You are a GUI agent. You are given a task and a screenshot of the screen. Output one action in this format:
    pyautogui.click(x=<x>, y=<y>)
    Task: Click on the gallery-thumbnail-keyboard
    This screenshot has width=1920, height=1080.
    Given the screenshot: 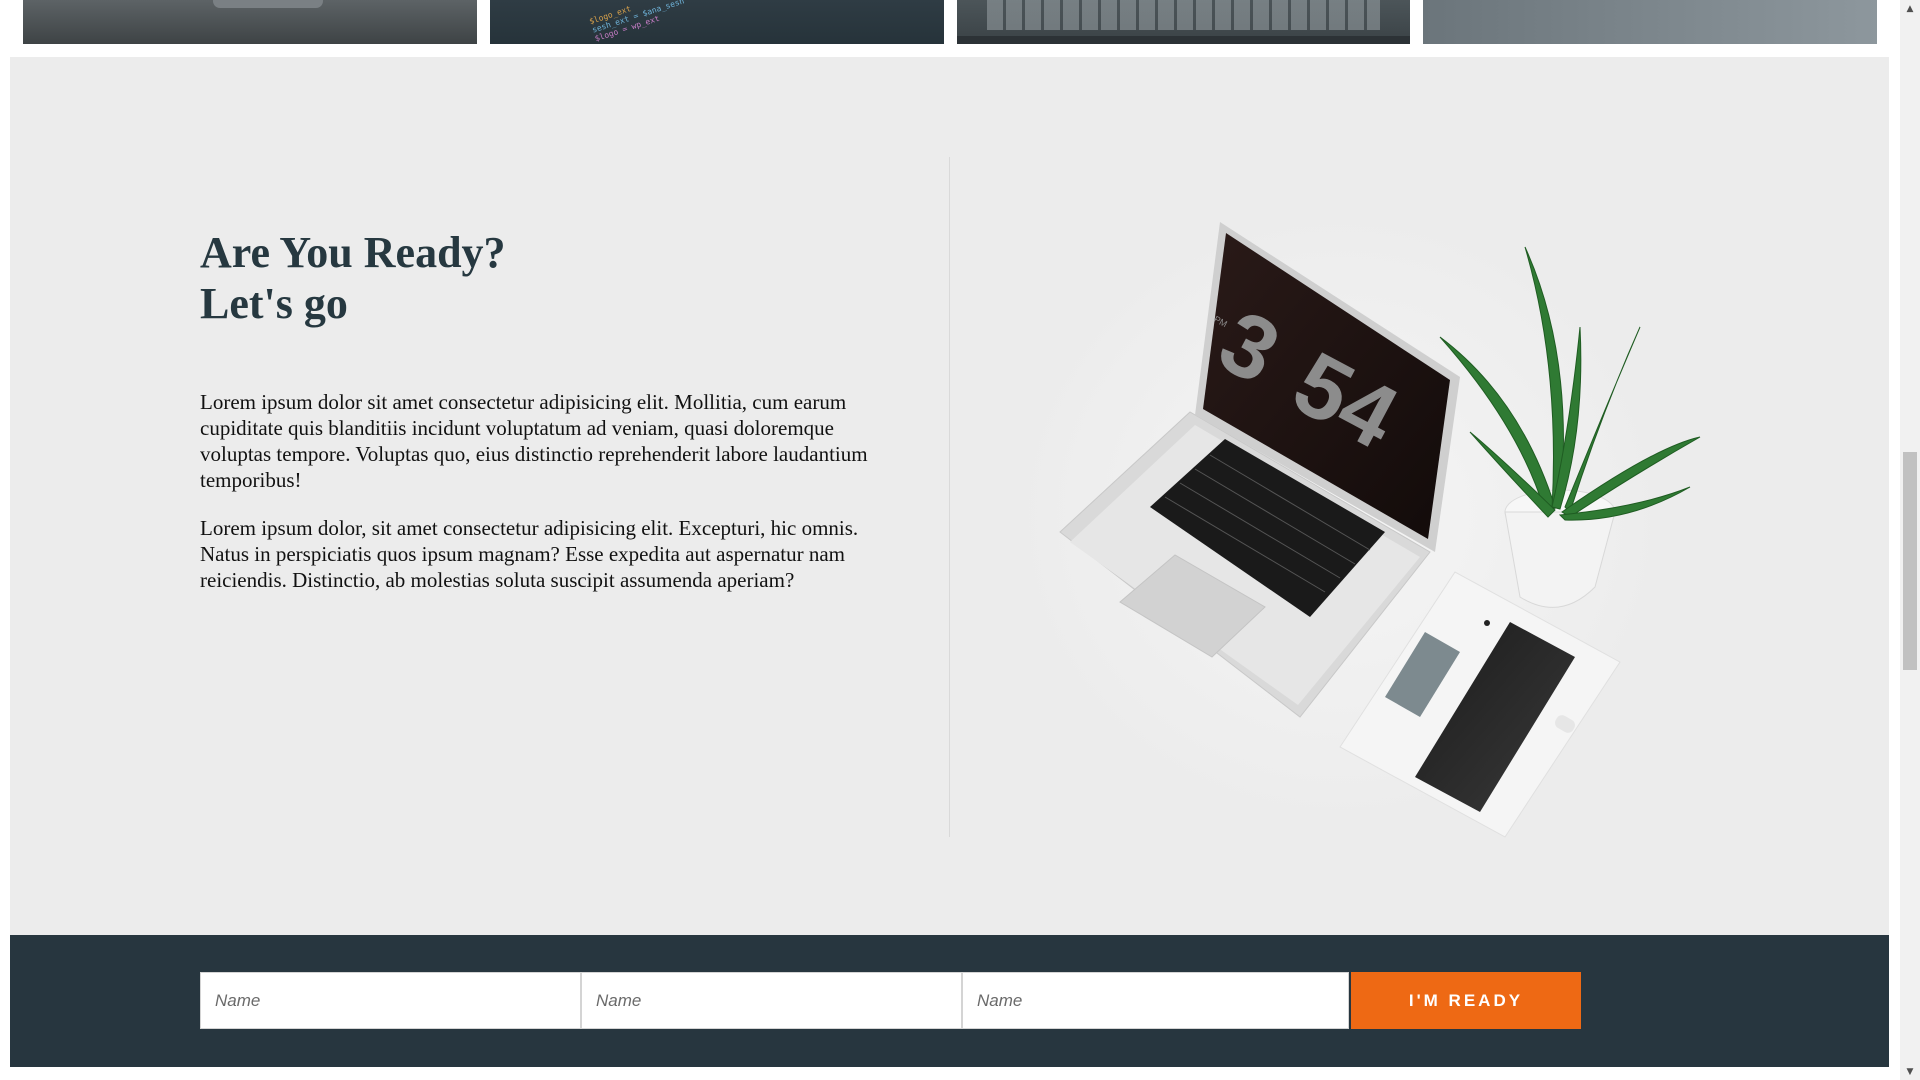 What is the action you would take?
    pyautogui.click(x=1183, y=22)
    